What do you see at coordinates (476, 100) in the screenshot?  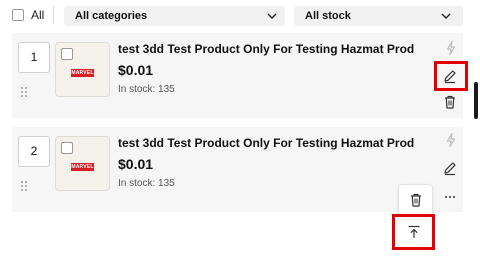 I see `scrollbar-thumb` at bounding box center [476, 100].